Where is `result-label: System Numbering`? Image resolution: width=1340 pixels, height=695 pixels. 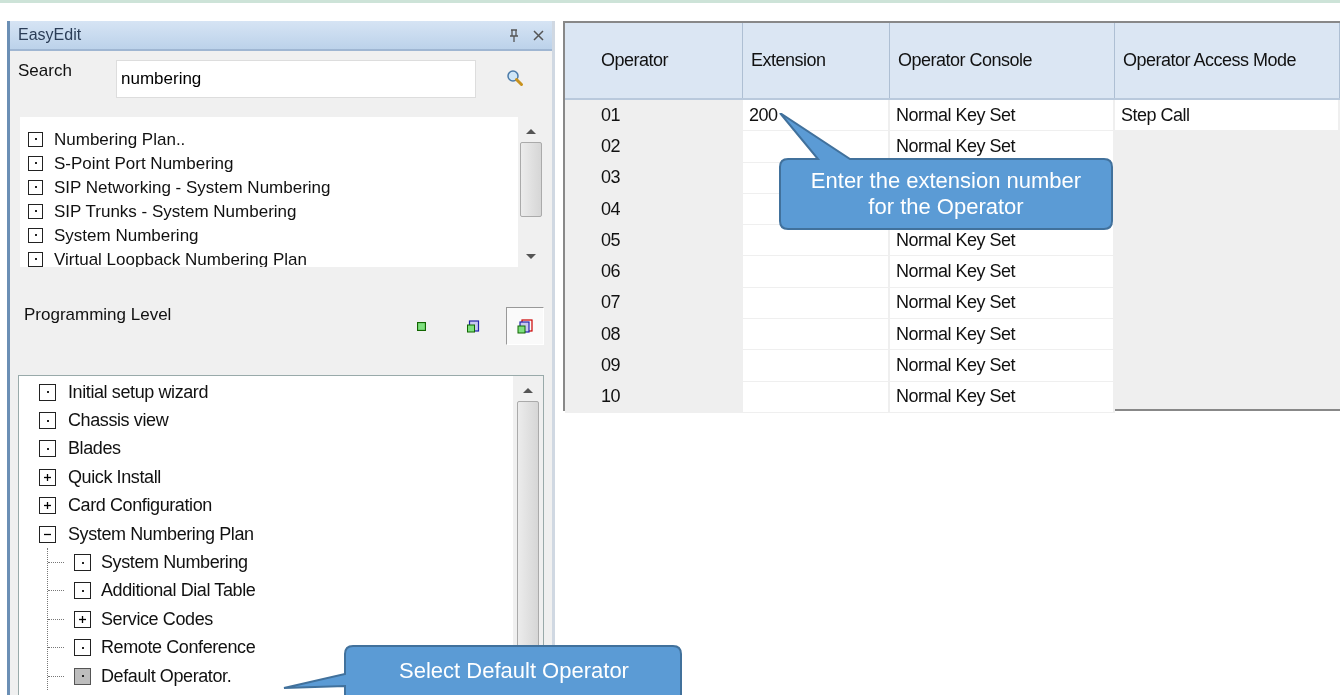
result-label: System Numbering is located at coordinates (126, 235).